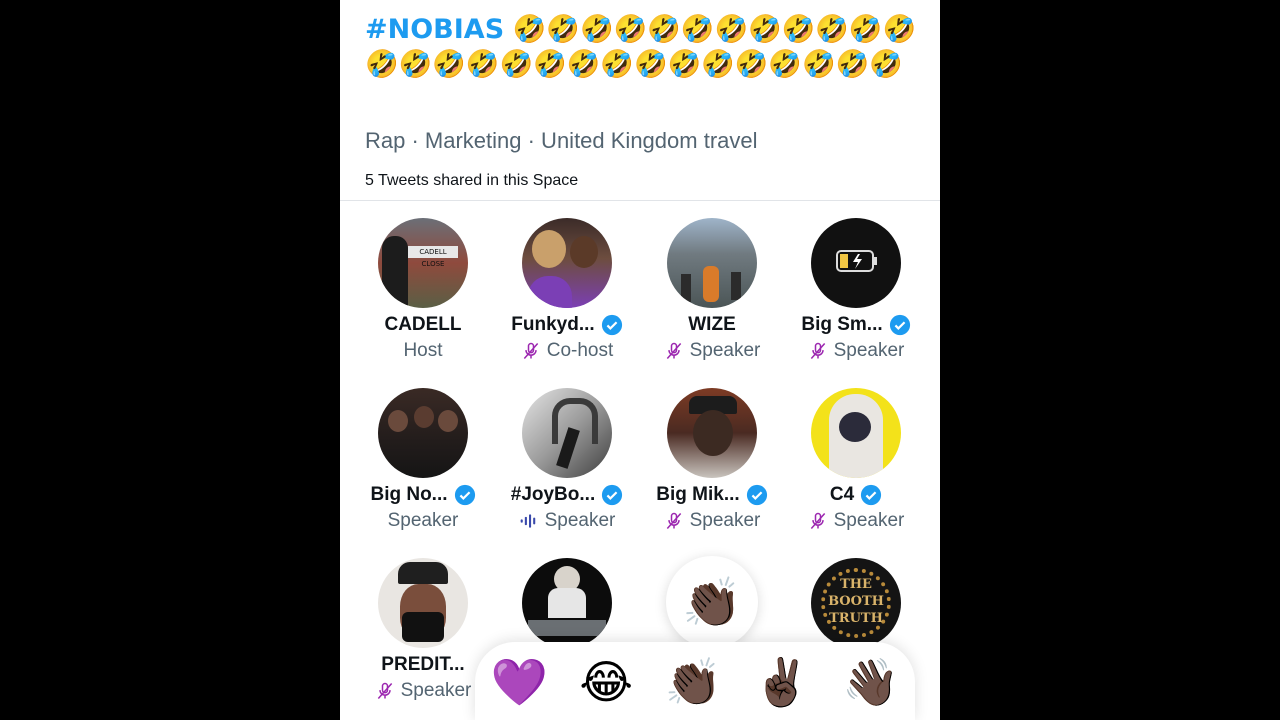 The width and height of the screenshot is (1280, 720). I want to click on participant-joybo: #JoyBo... Speaker, so click(567, 460).